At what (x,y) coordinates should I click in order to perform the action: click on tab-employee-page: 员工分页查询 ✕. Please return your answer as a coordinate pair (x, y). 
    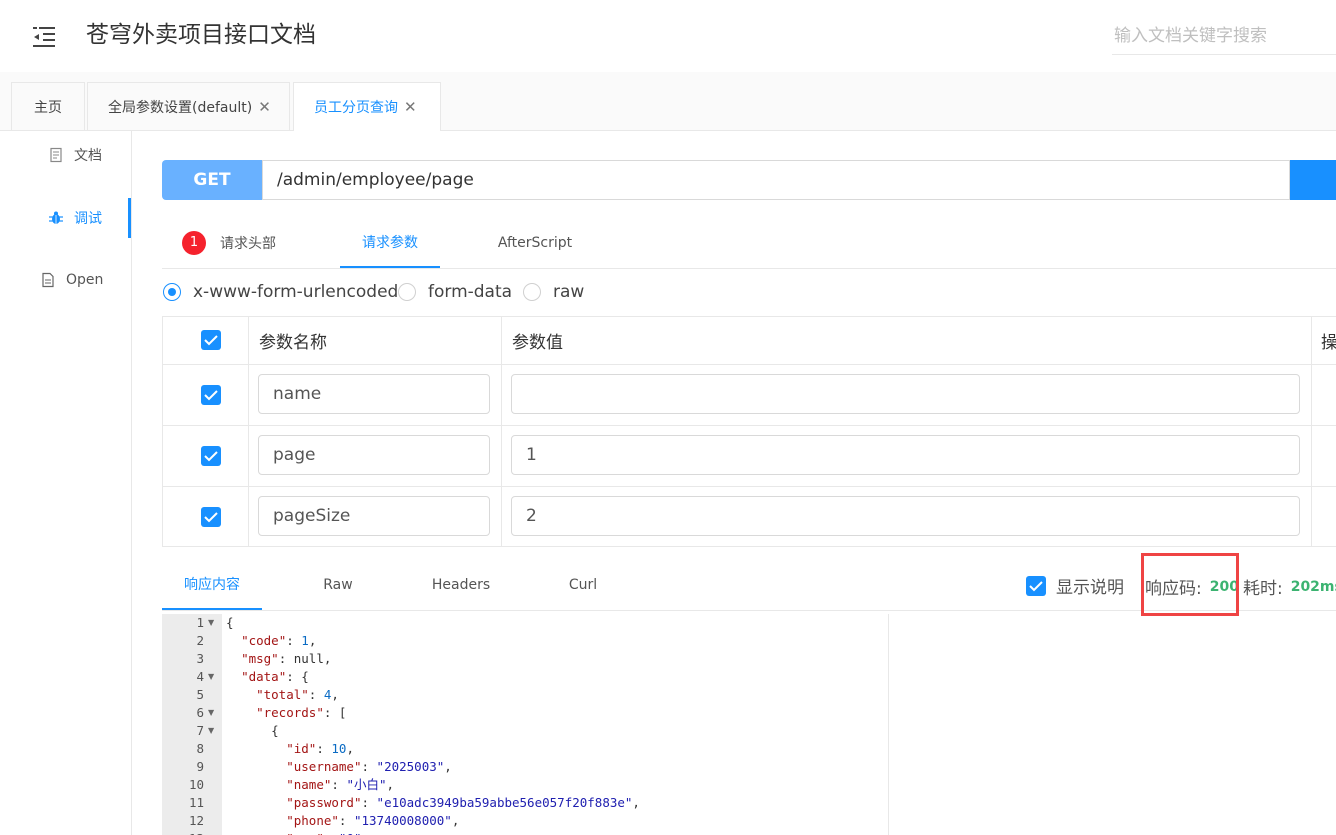
    Looking at the image, I should click on (367, 106).